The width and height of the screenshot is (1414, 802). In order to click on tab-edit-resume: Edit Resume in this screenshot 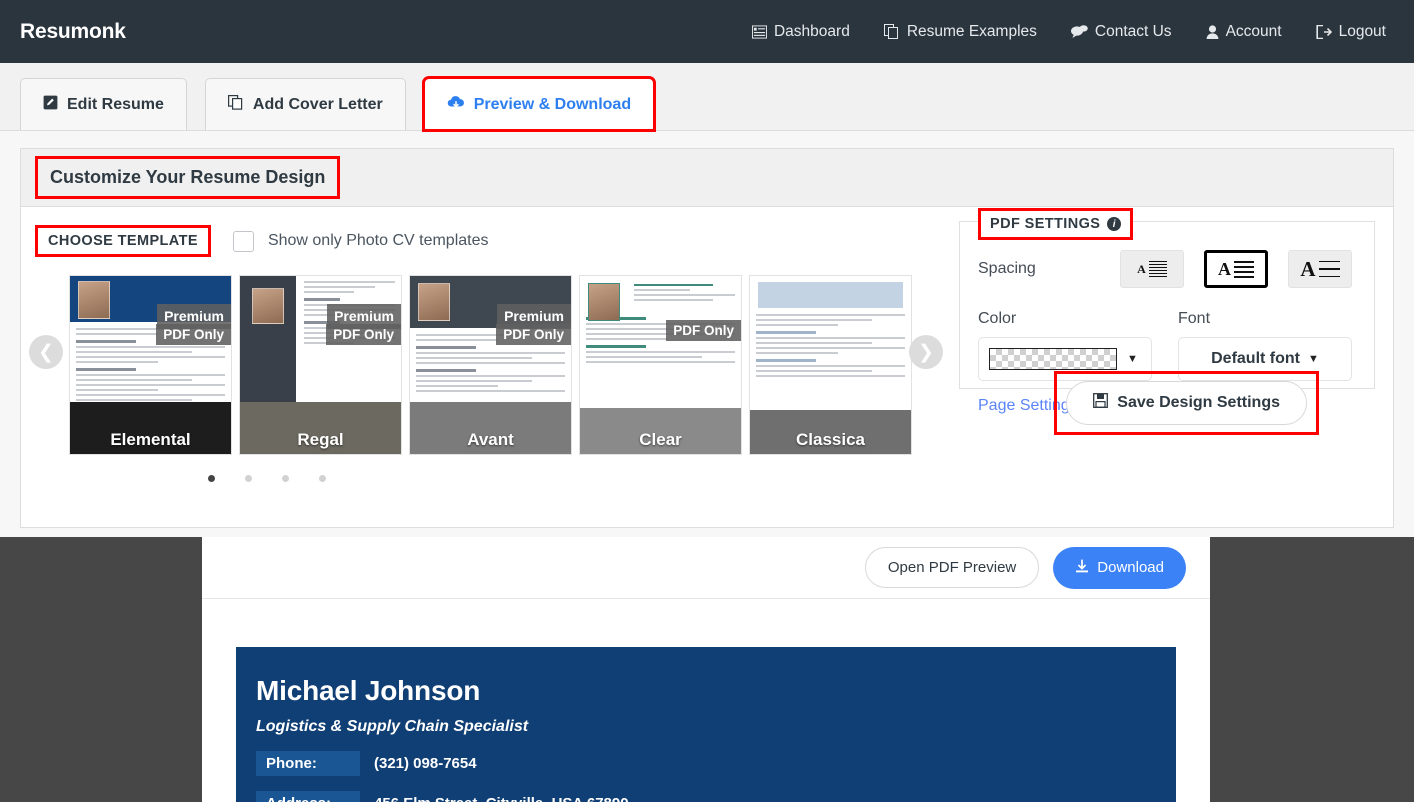, I will do `click(103, 104)`.